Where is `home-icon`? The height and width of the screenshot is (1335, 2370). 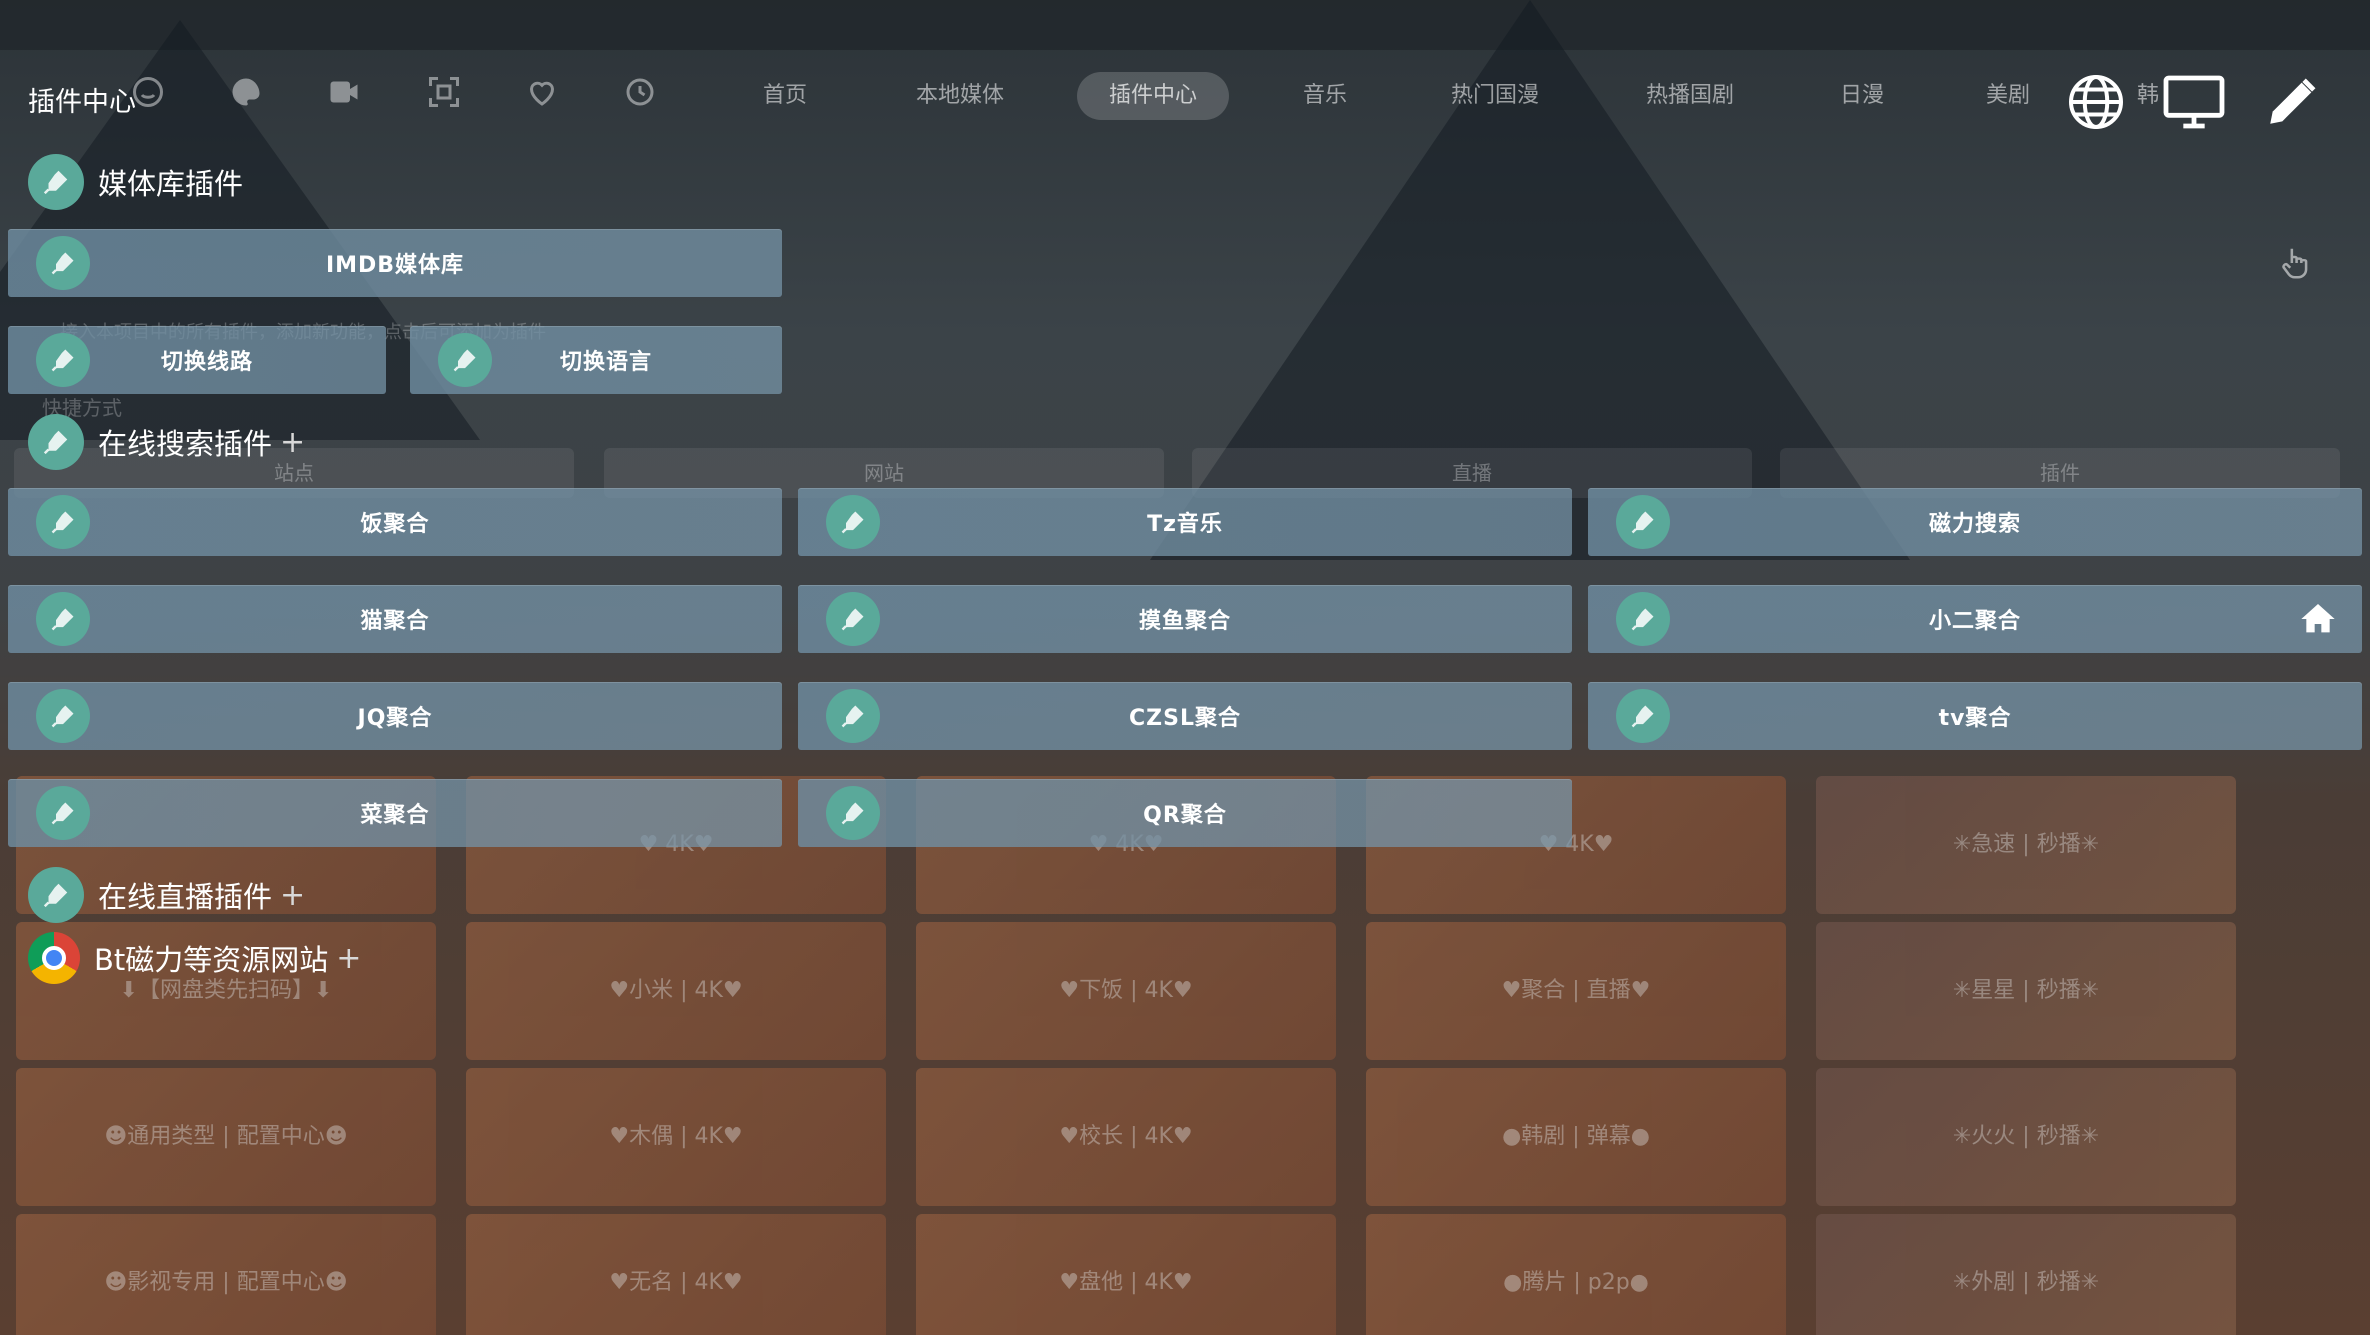
home-icon is located at coordinates (2318, 619).